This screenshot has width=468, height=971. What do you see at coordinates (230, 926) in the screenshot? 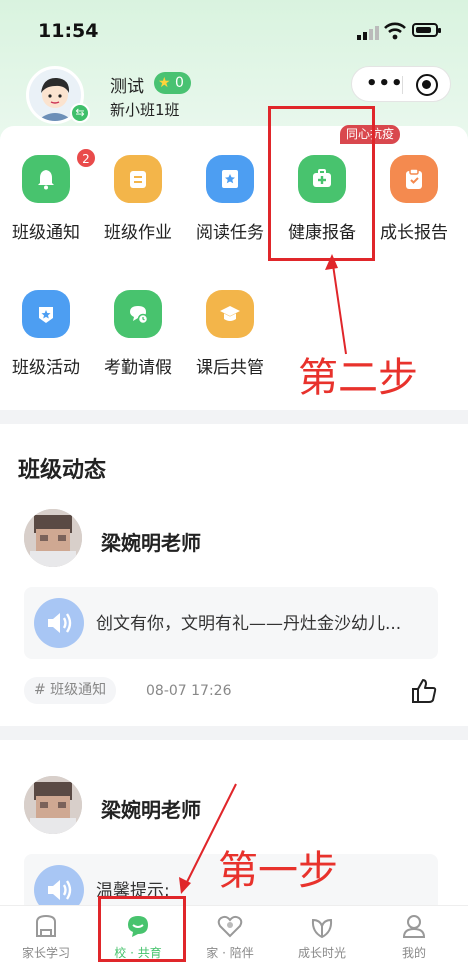
I see `heart-icon` at bounding box center [230, 926].